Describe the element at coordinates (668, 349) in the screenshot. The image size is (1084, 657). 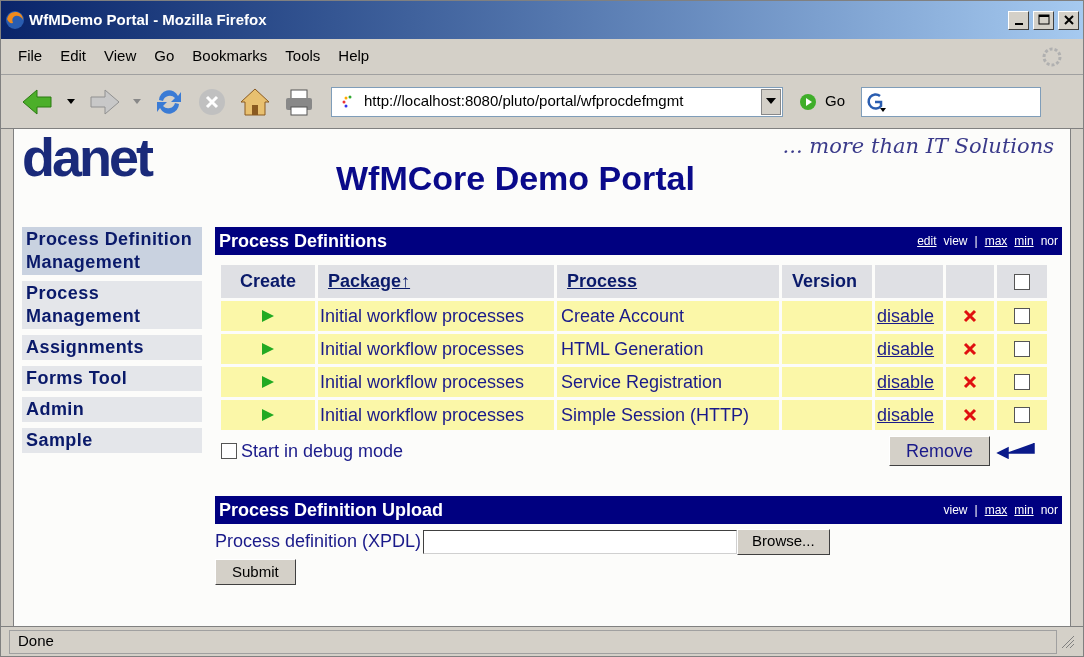
I see `table-cell: HTML Generation` at that location.